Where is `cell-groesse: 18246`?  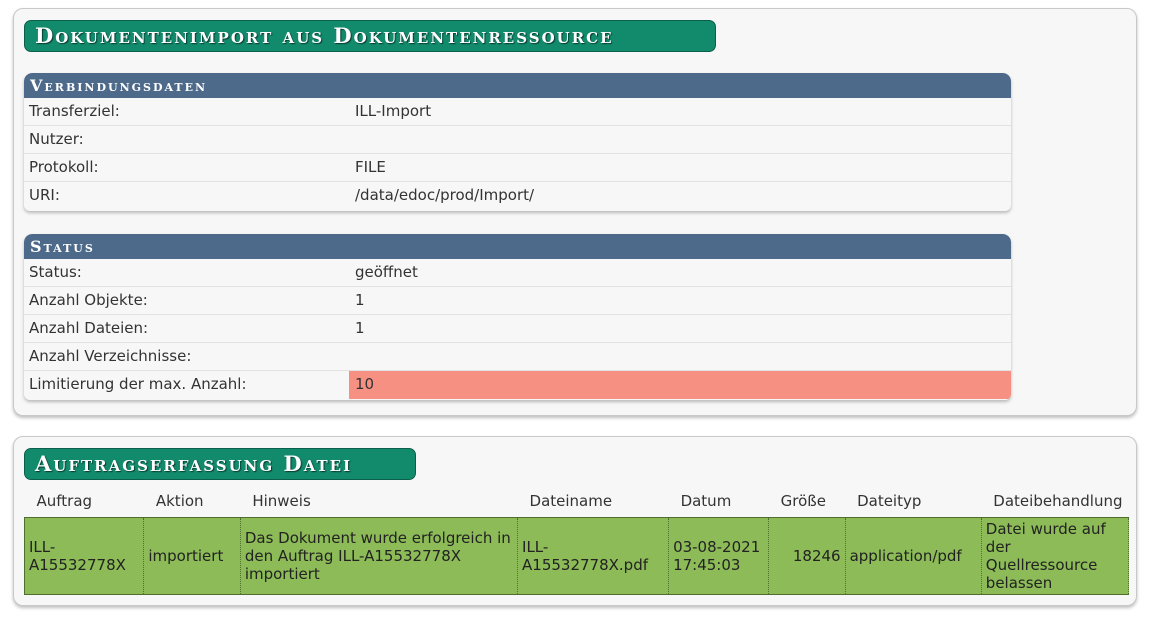 cell-groesse: 18246 is located at coordinates (807, 556).